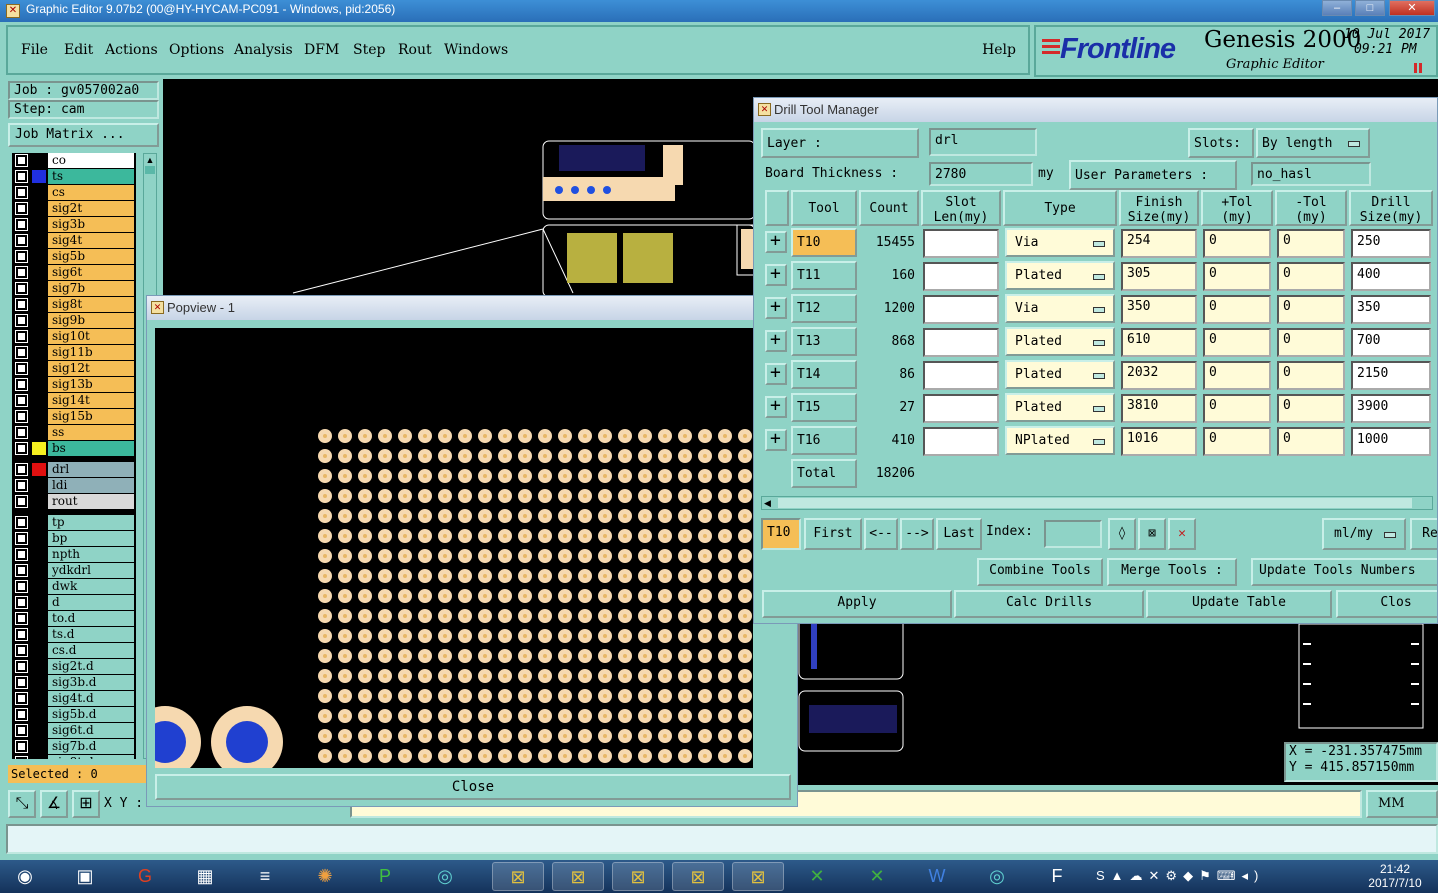 The width and height of the screenshot is (1438, 893). Describe the element at coordinates (1391, 375) in the screenshot. I see `drill-size-input: 2150` at that location.